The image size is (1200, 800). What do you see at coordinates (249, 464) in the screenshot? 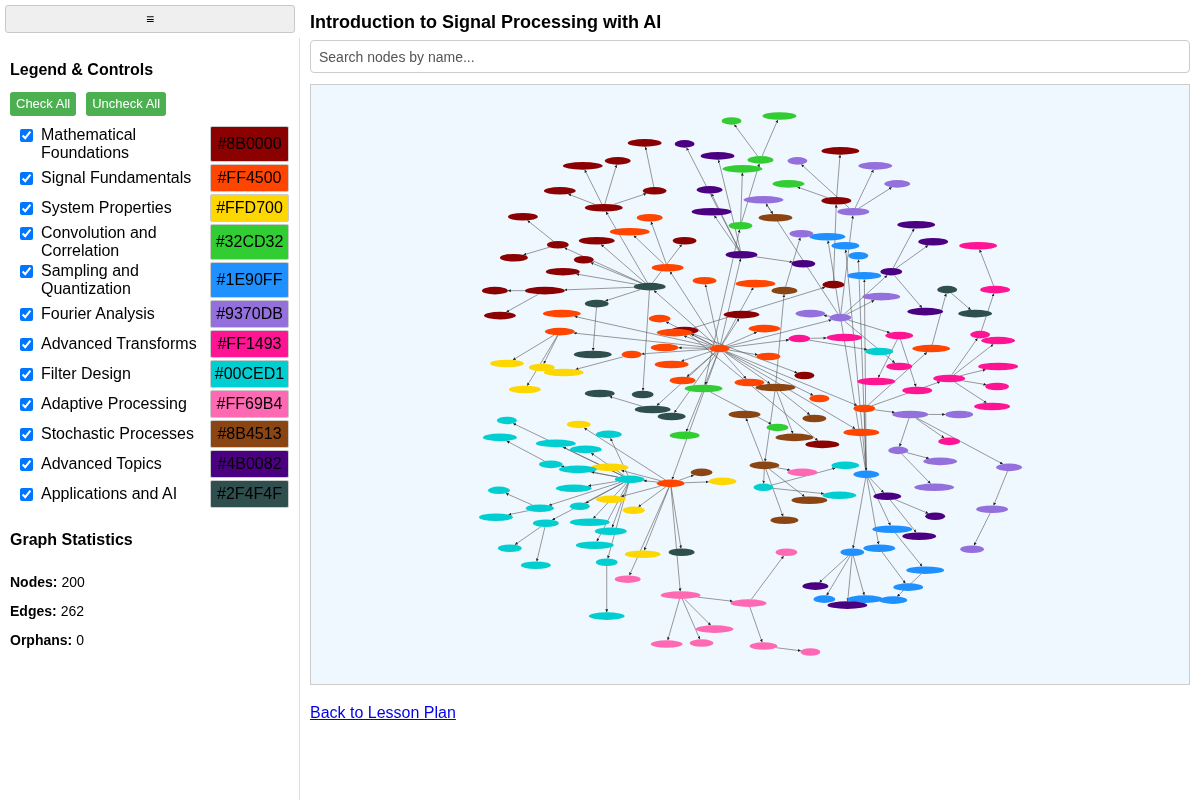
I see `color-swatch: #4B0082` at bounding box center [249, 464].